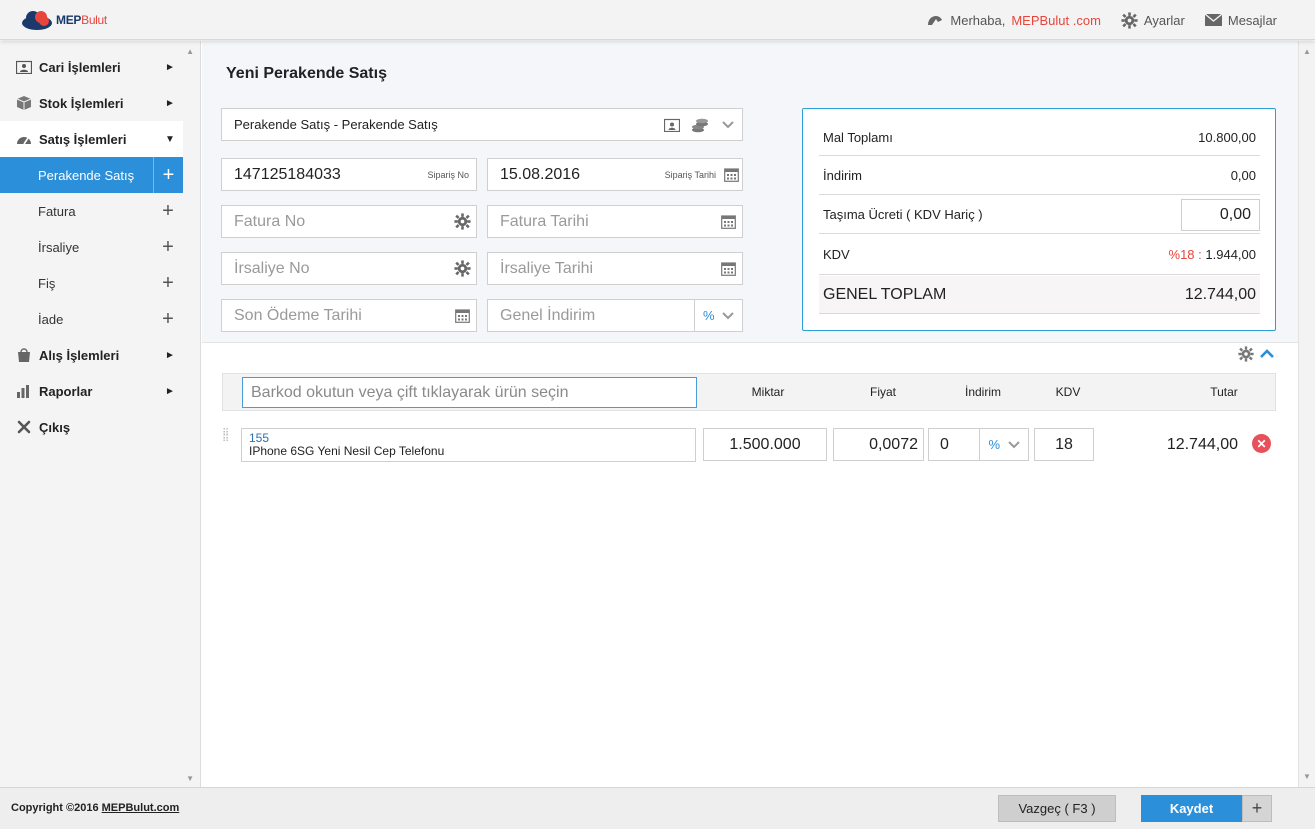 The width and height of the screenshot is (1315, 829). I want to click on sidebar-subitem-fis: Fiş +, so click(91, 283).